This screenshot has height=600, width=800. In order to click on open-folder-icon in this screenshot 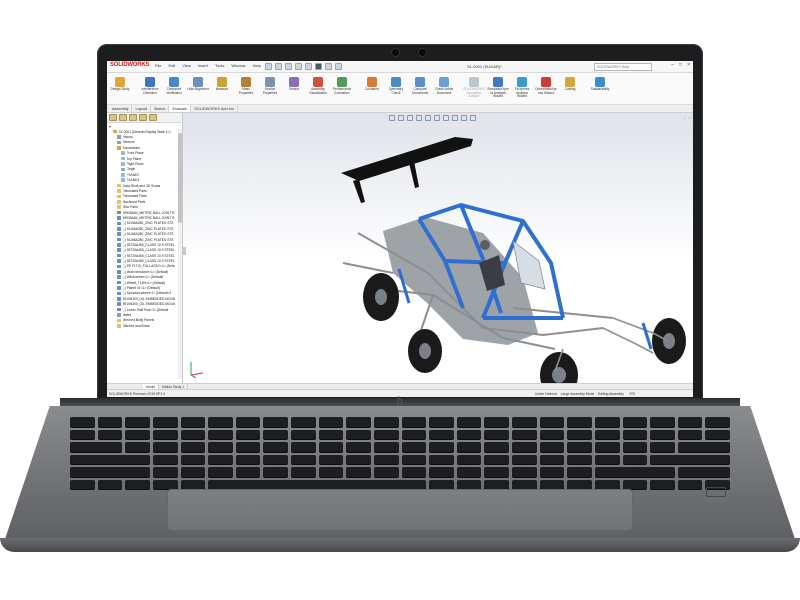, I will do `click(278, 66)`.